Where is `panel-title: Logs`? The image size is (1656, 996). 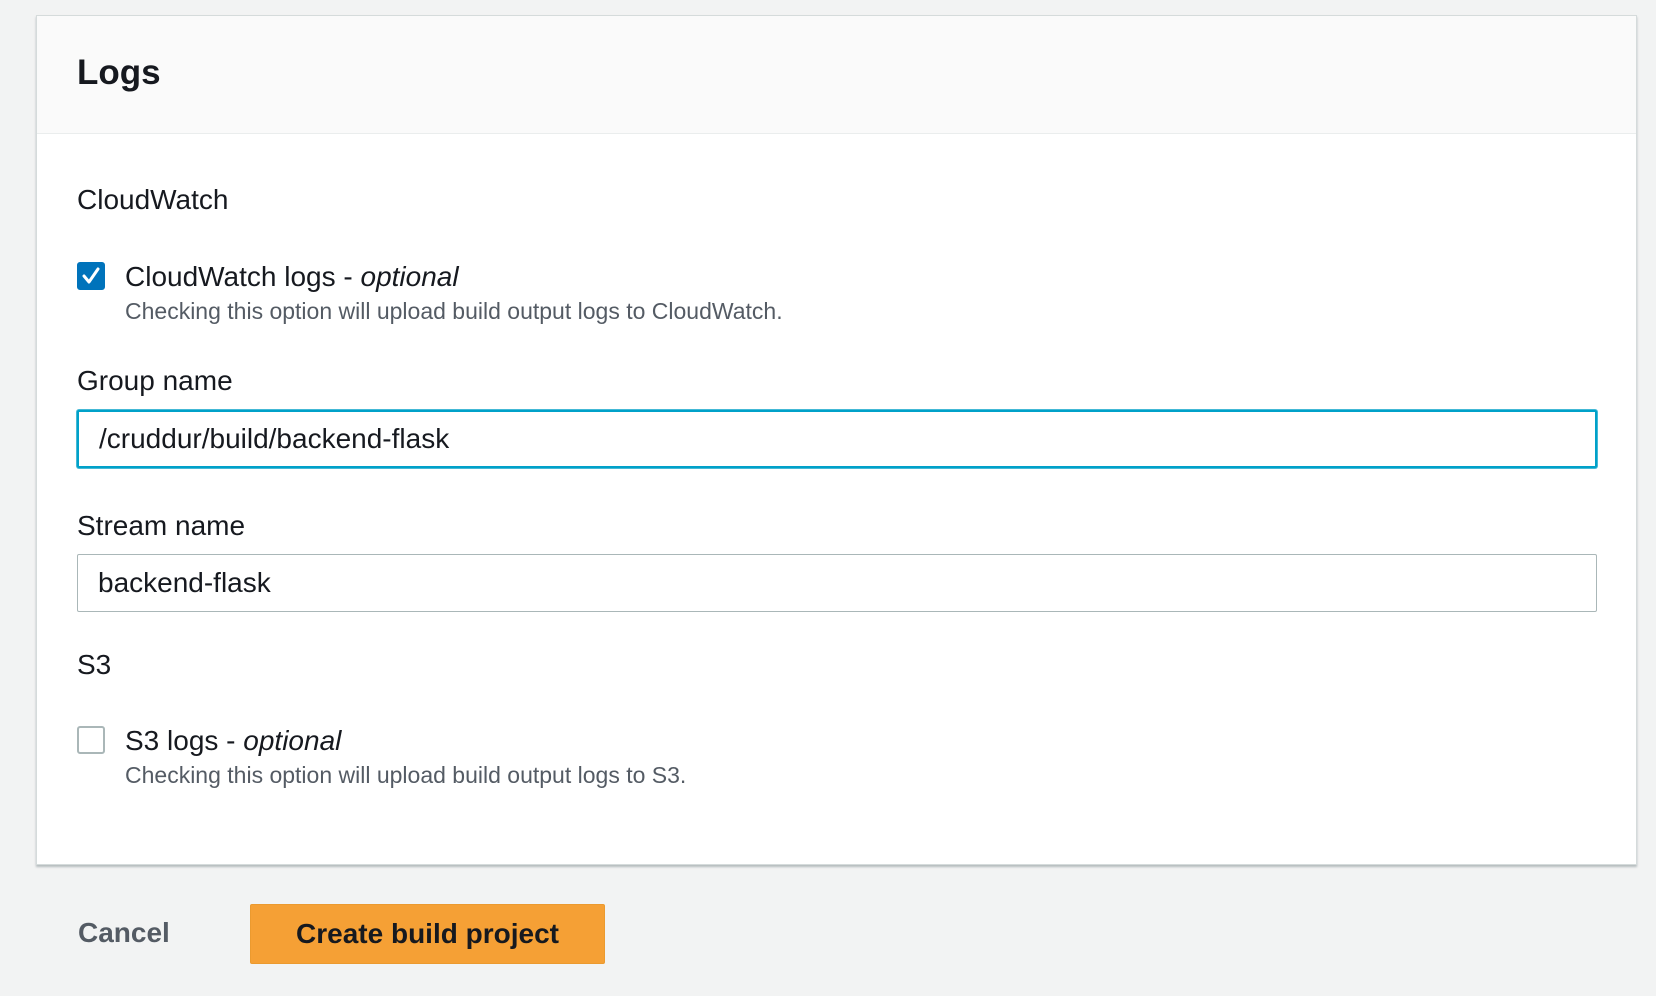
panel-title: Logs is located at coordinates (119, 72).